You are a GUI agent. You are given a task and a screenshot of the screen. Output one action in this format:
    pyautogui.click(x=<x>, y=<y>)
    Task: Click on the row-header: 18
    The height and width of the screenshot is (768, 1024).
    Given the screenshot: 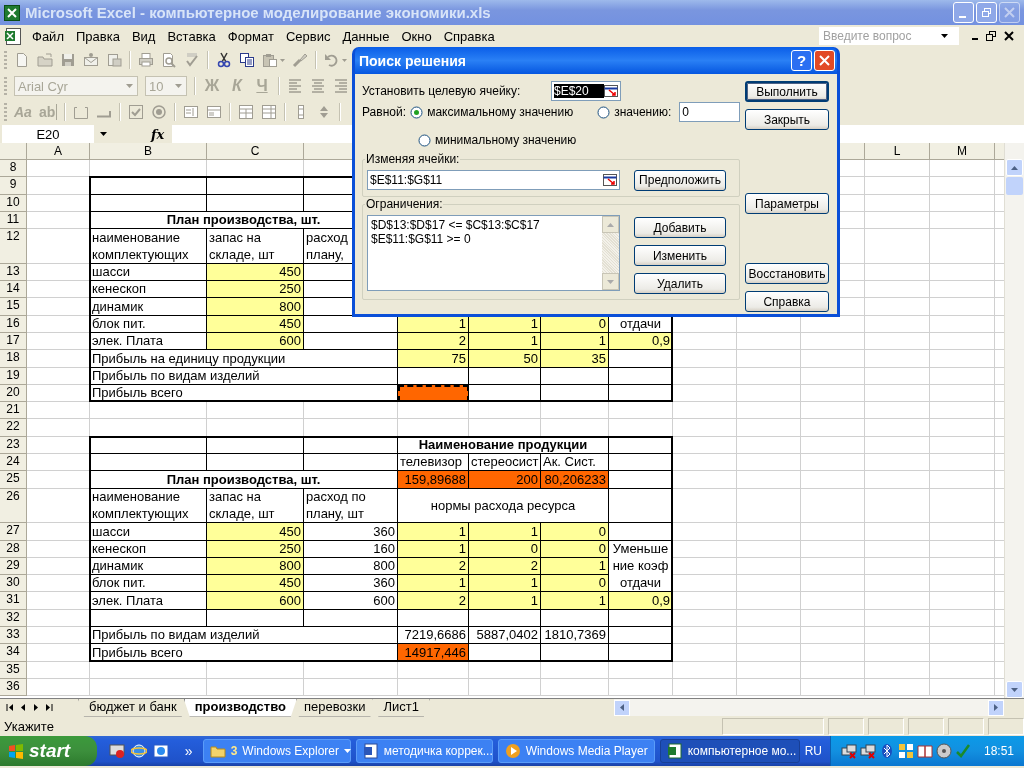 What is the action you would take?
    pyautogui.click(x=13, y=359)
    